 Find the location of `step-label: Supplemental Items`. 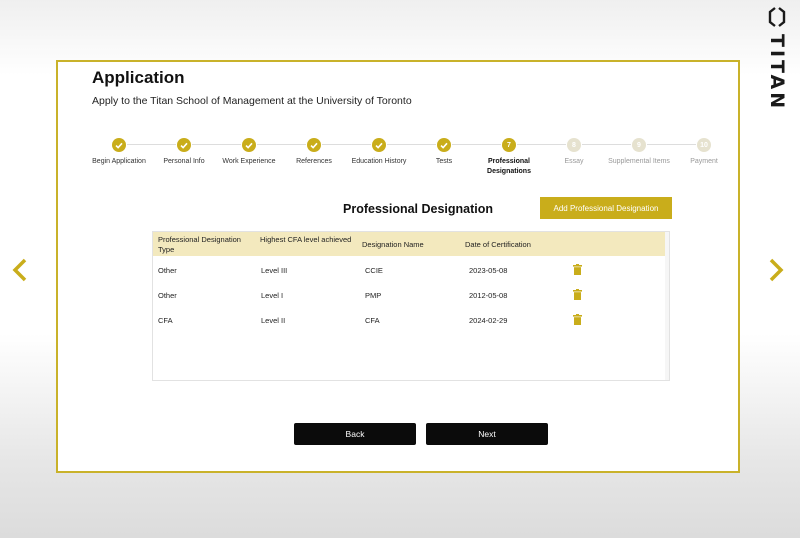

step-label: Supplemental Items is located at coordinates (639, 161).